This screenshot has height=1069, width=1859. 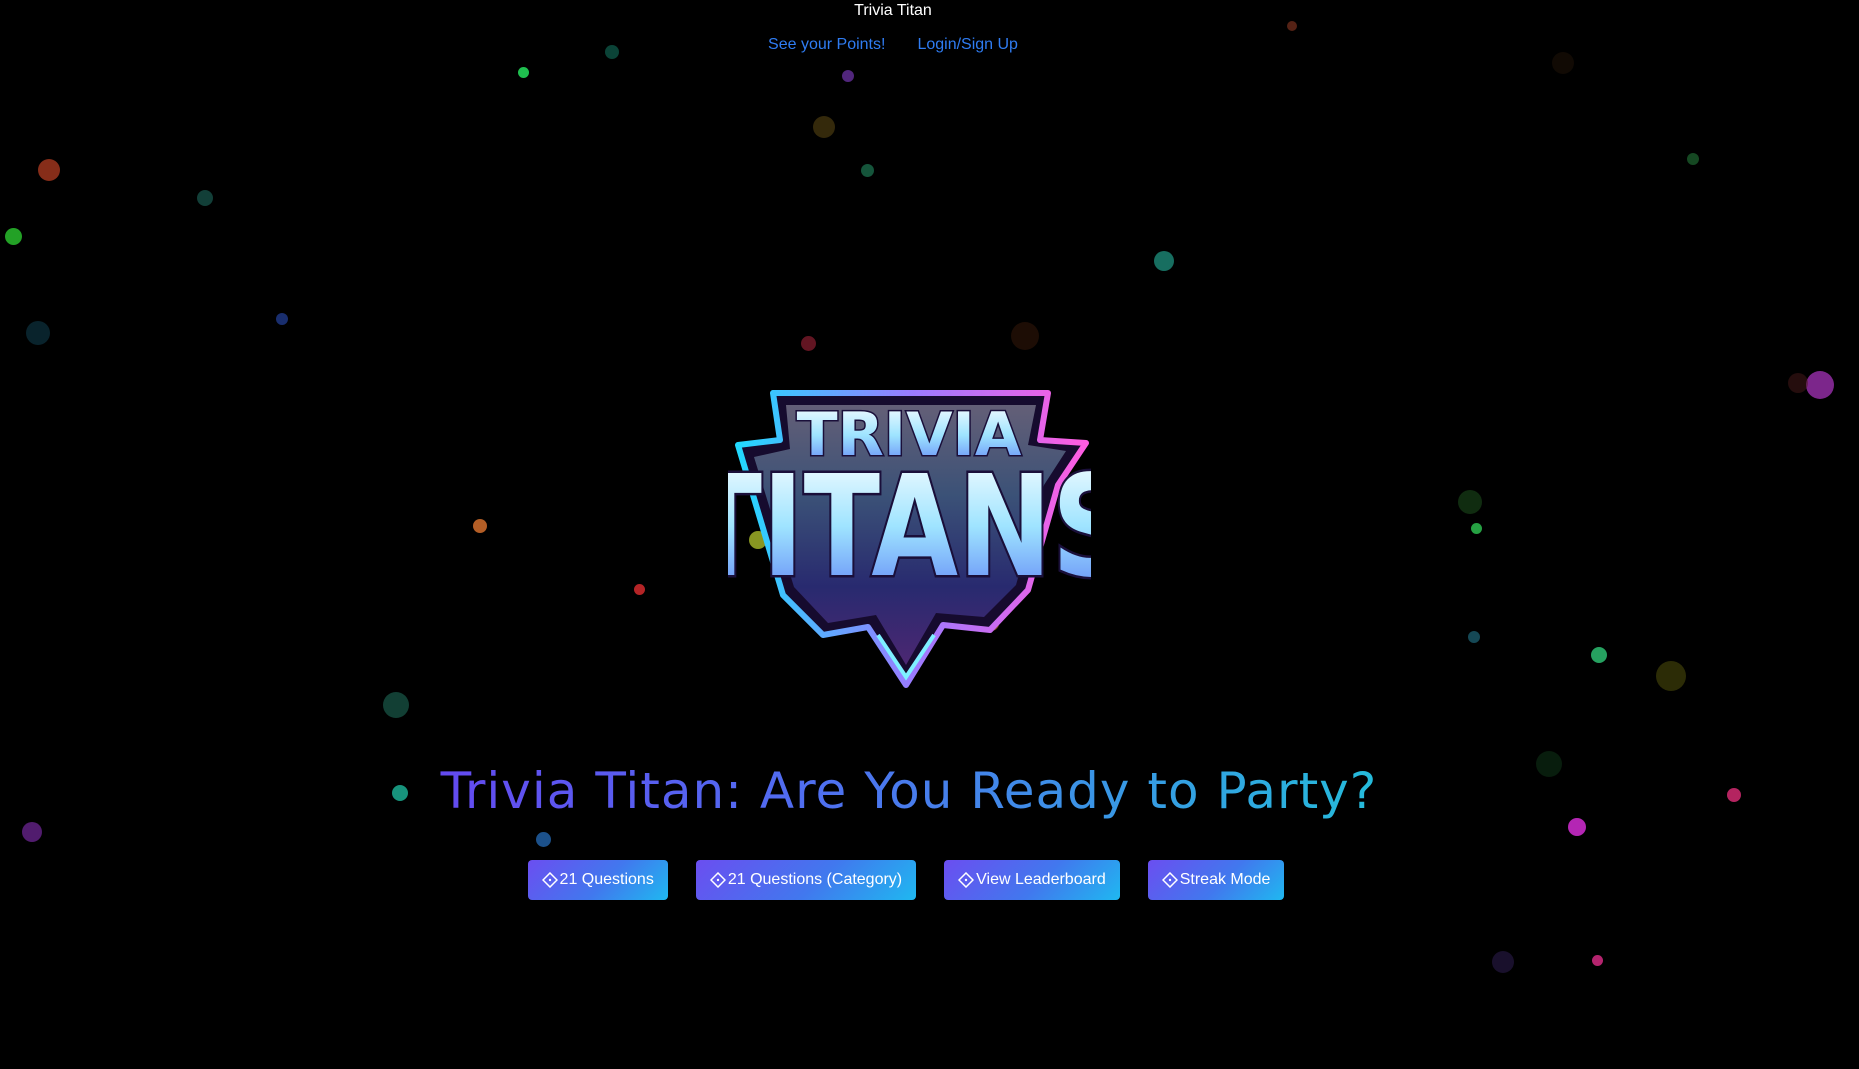 What do you see at coordinates (893, 45) in the screenshot?
I see `top-nav: See your Points! Login/Sign Up` at bounding box center [893, 45].